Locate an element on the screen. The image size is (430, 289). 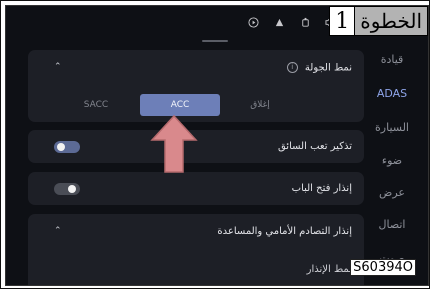
highlight-arrow is located at coordinates (174, 143).